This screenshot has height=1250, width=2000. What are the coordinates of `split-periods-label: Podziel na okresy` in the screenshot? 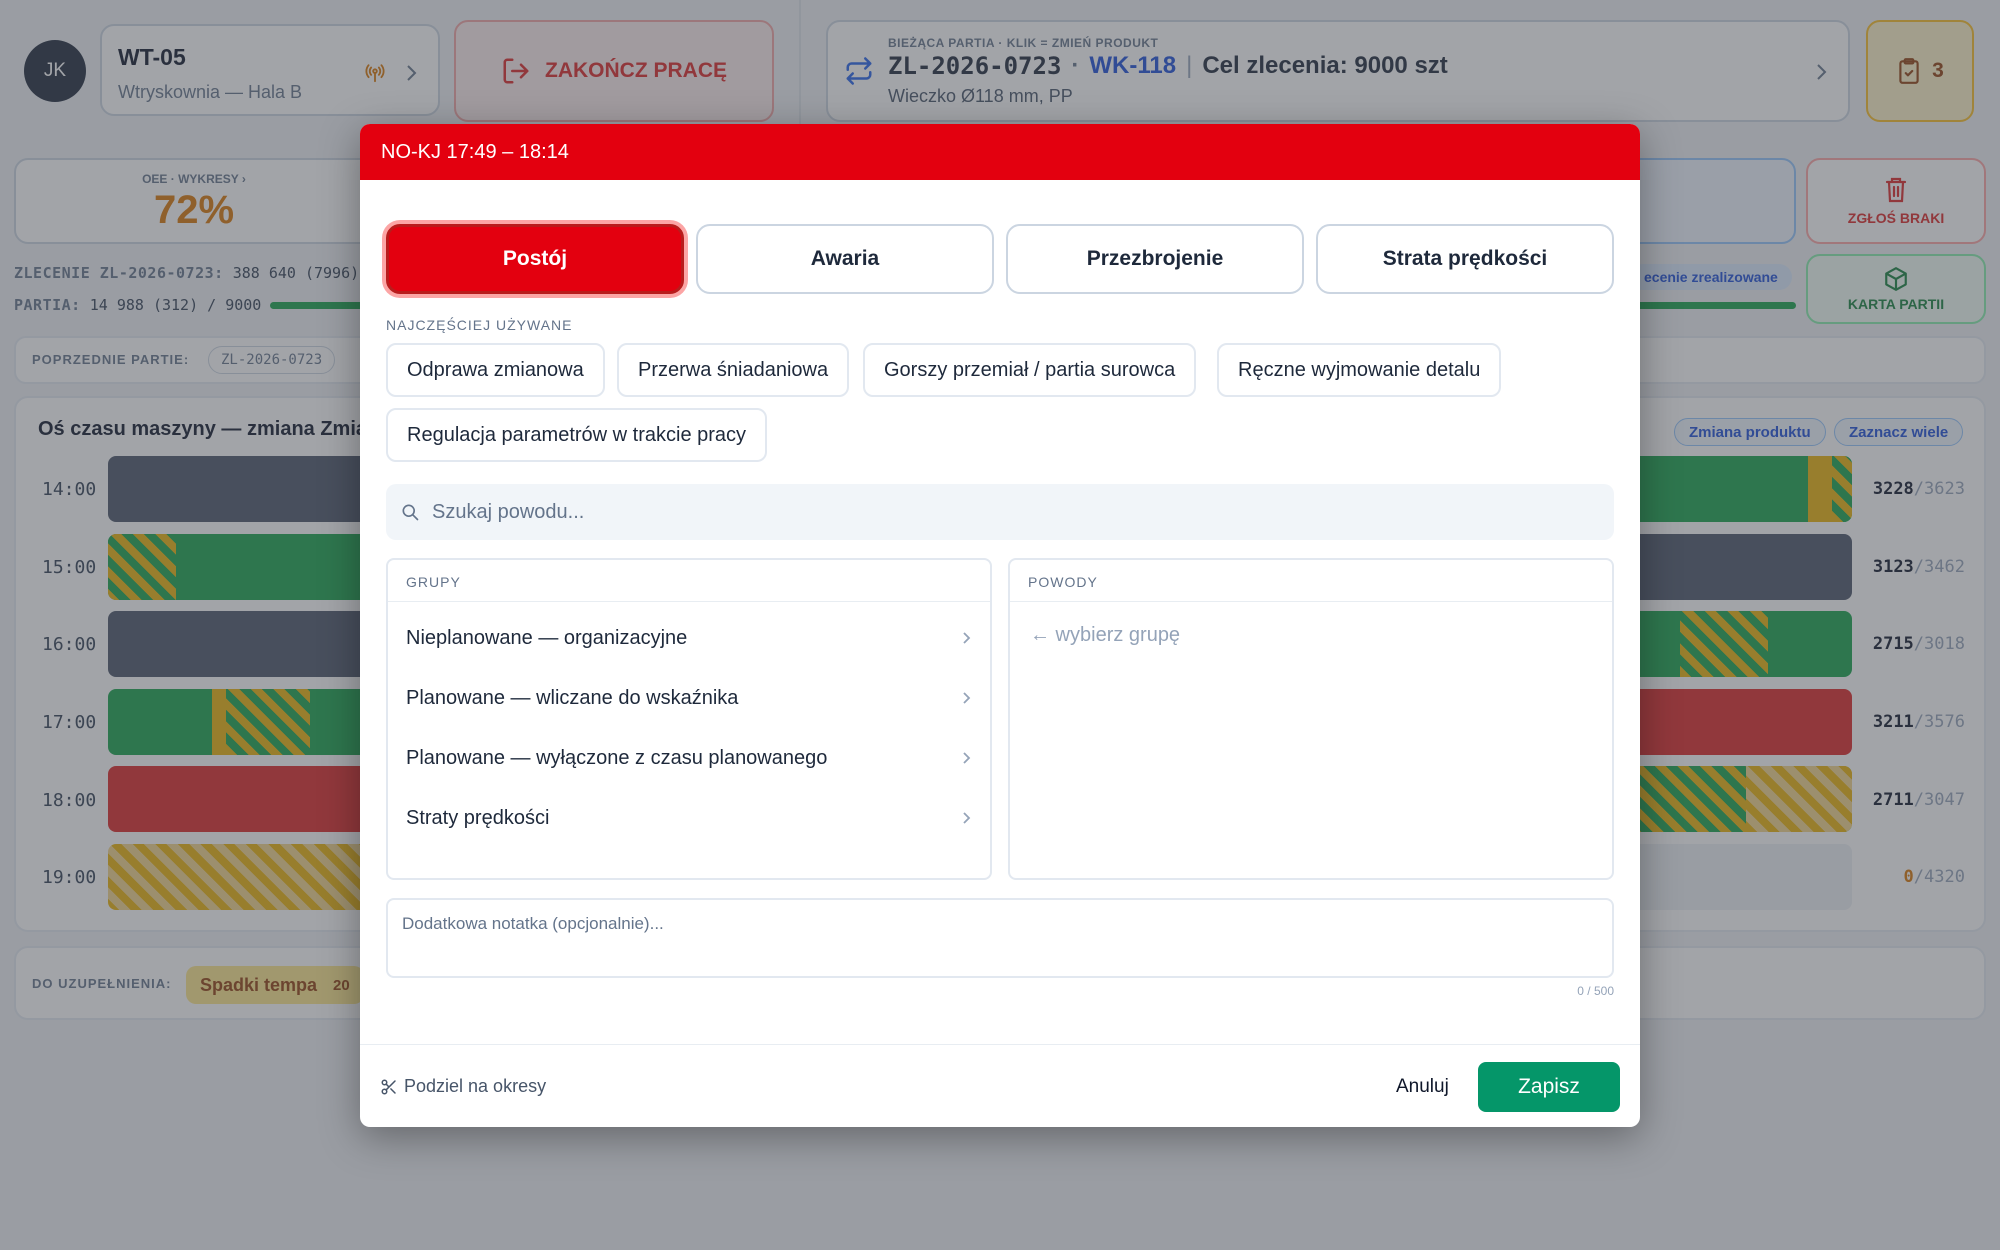 It's located at (475, 1086).